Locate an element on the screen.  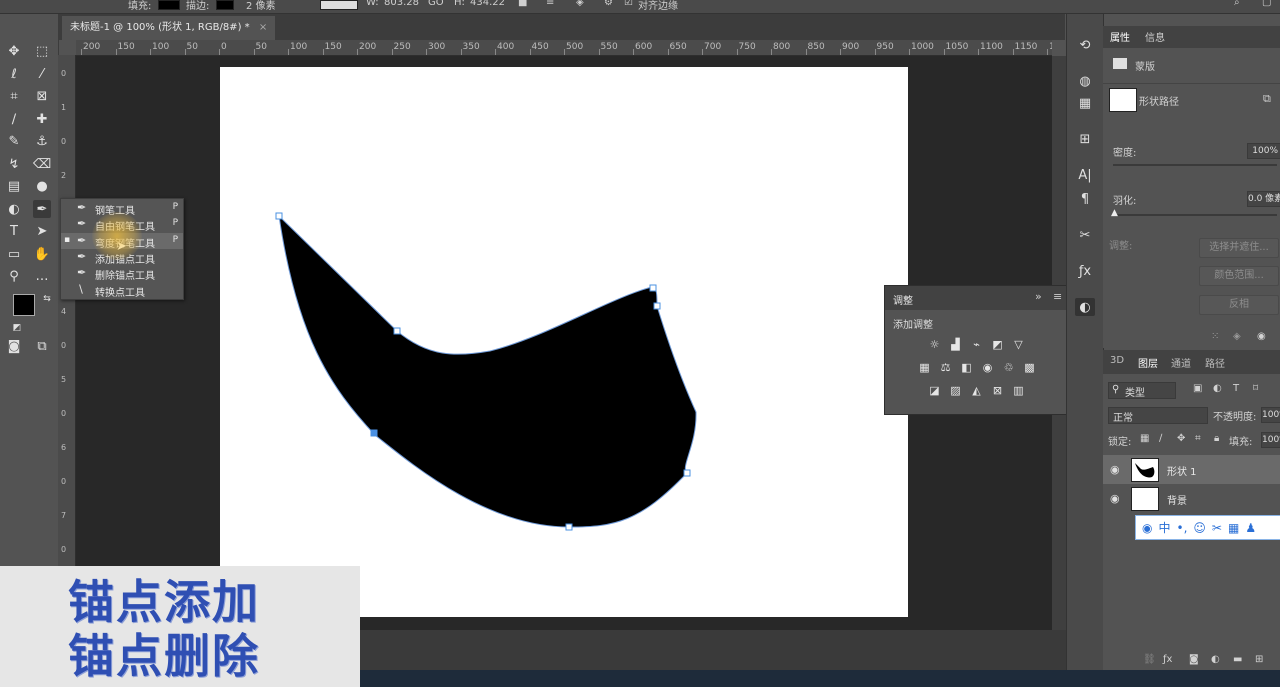
tab-3d: 3D is located at coordinates (1117, 360).